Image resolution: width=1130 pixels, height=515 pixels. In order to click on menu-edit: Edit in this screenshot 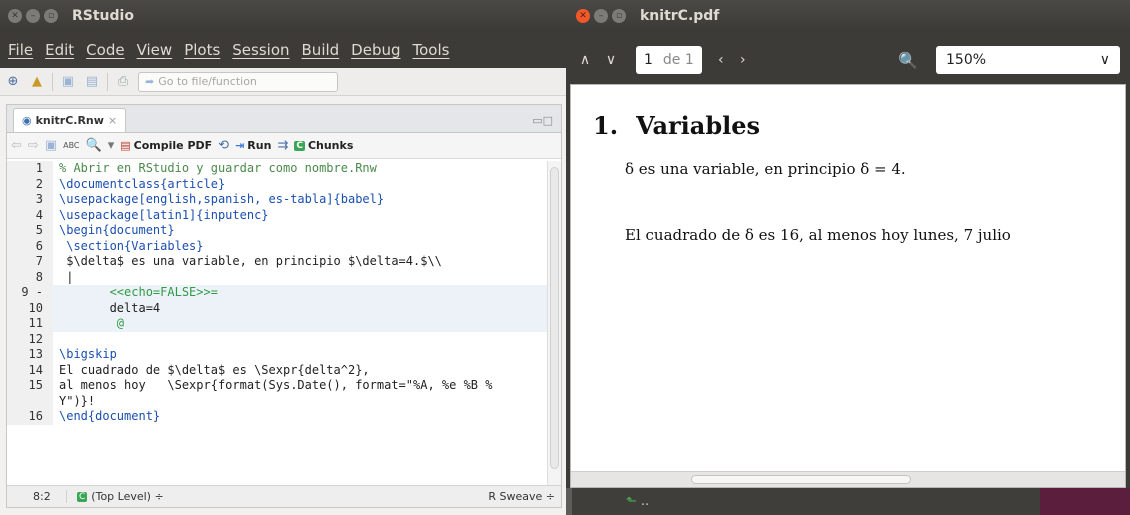, I will do `click(59, 50)`.